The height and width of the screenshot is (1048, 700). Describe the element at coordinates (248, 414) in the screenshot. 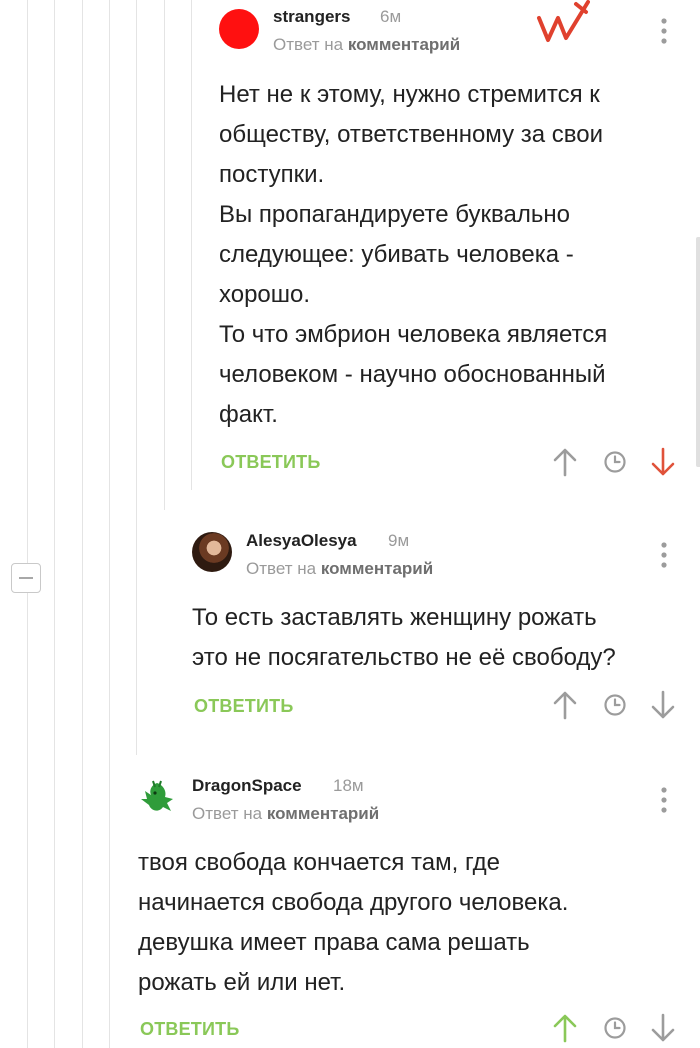

I see `comment-line: факт.` at that location.